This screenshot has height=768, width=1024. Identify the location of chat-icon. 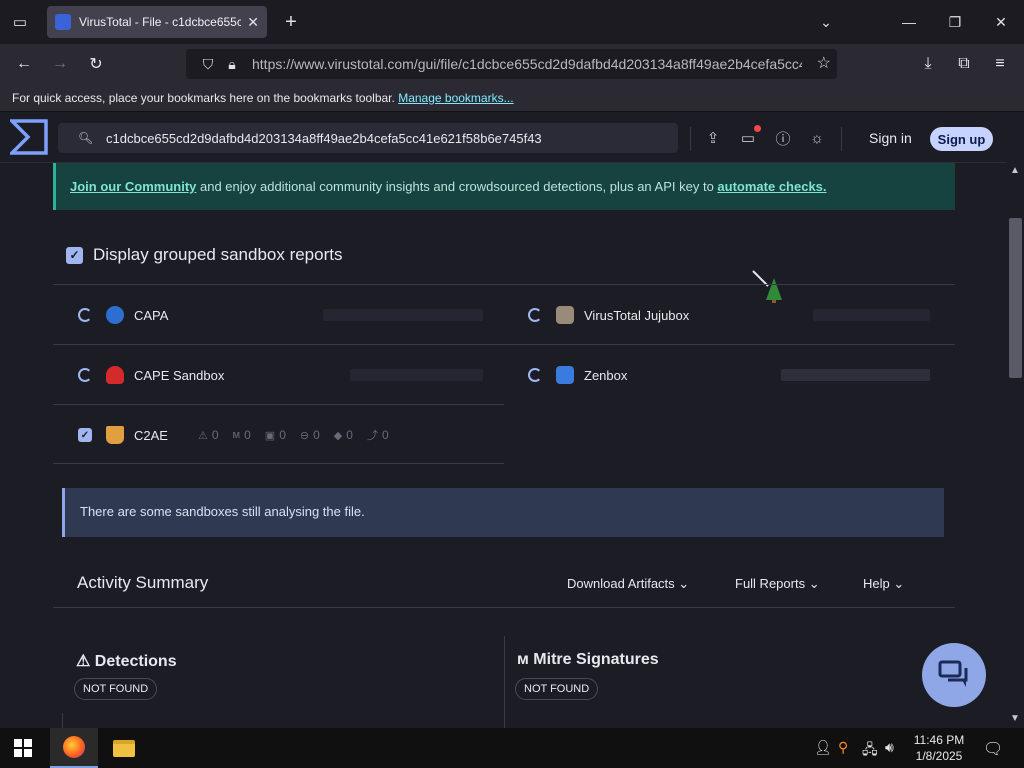
(953, 673).